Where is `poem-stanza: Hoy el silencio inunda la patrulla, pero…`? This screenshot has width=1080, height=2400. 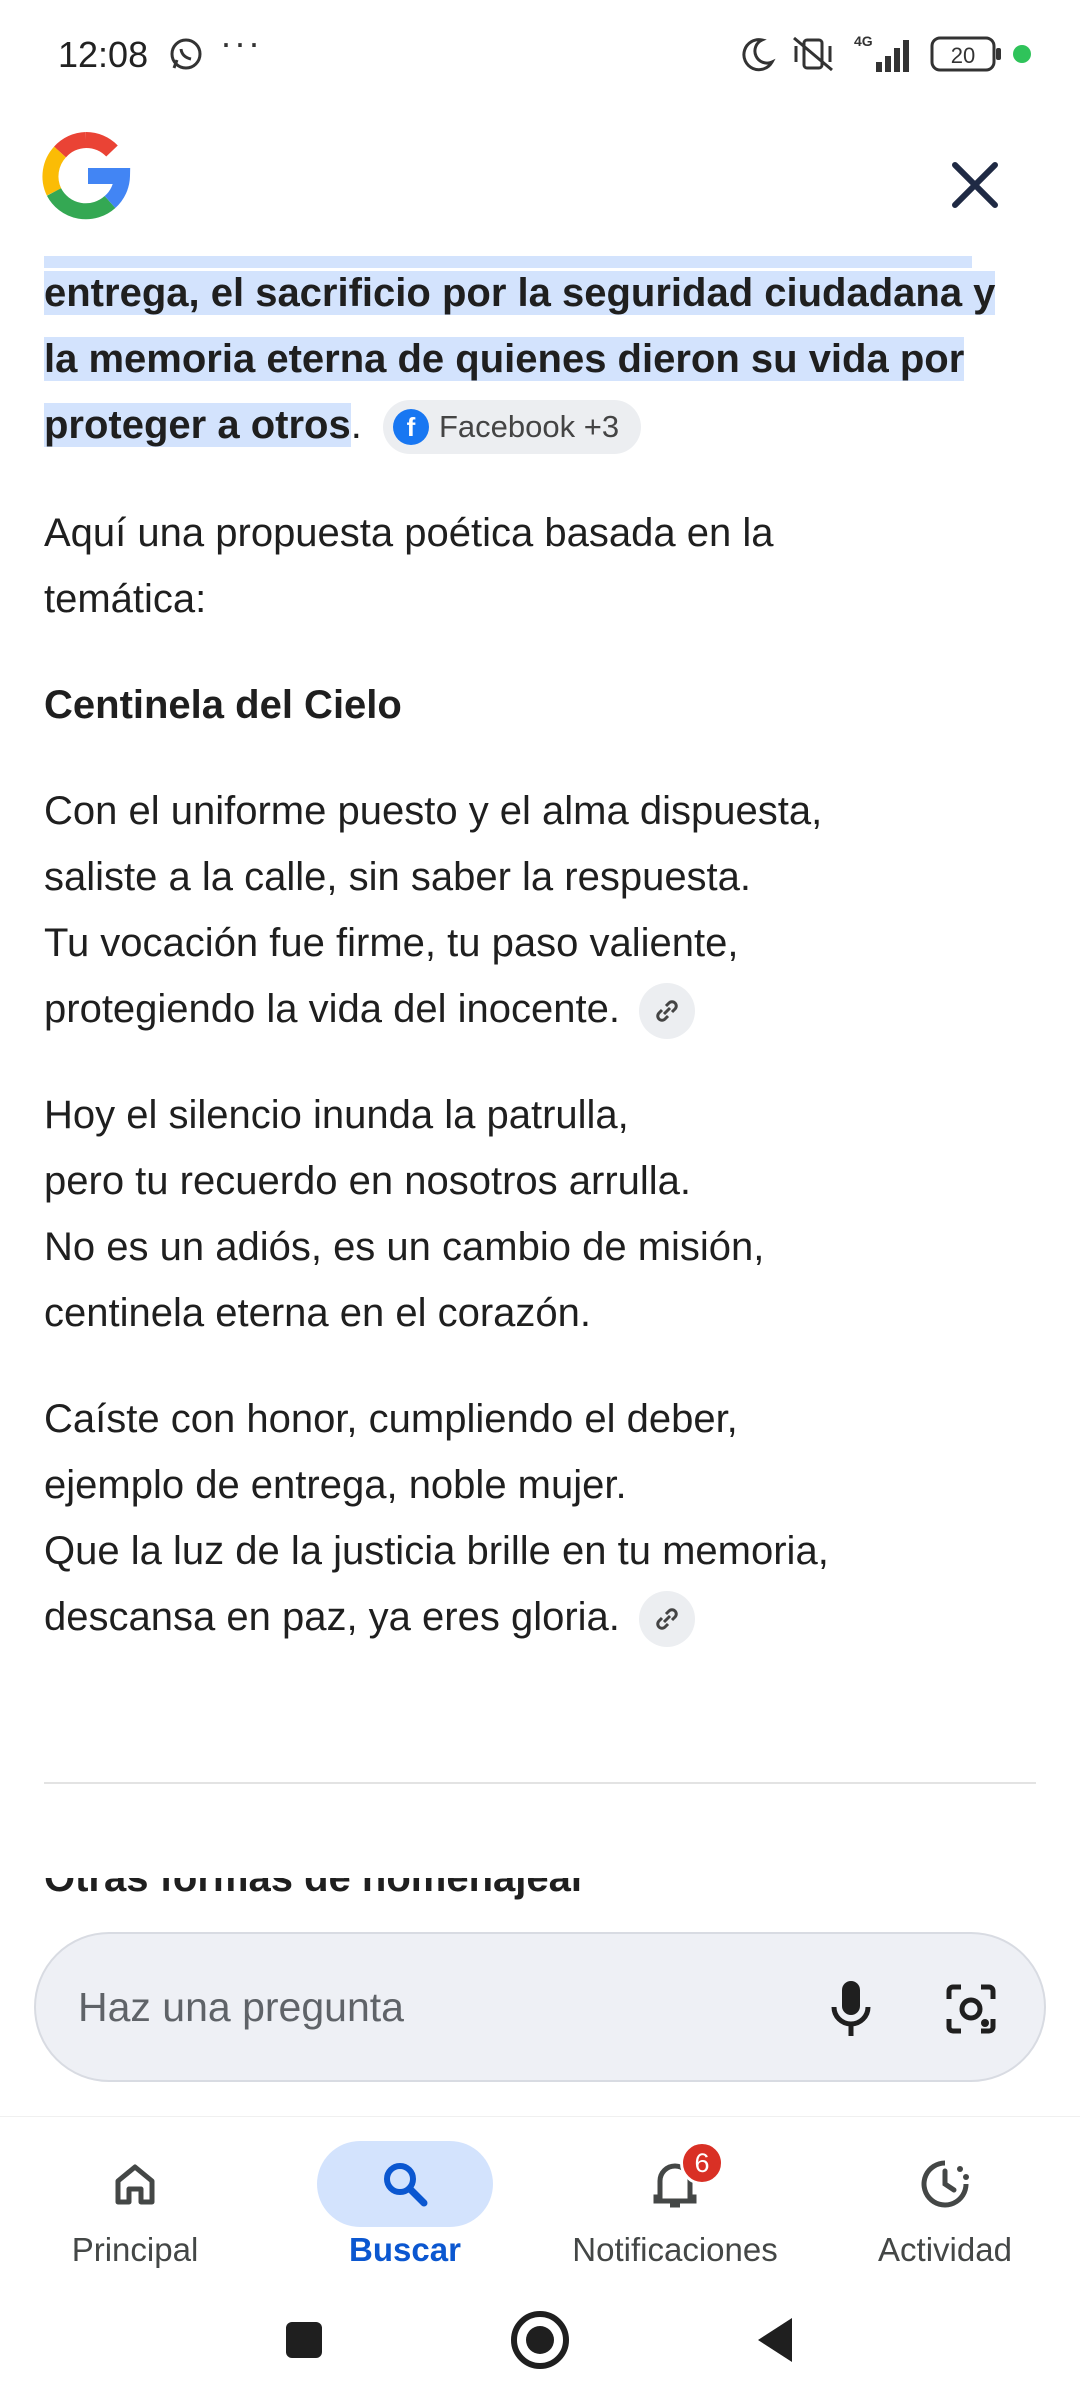
poem-stanza: Hoy el silencio inunda la patrulla, pero… is located at coordinates (539, 1214).